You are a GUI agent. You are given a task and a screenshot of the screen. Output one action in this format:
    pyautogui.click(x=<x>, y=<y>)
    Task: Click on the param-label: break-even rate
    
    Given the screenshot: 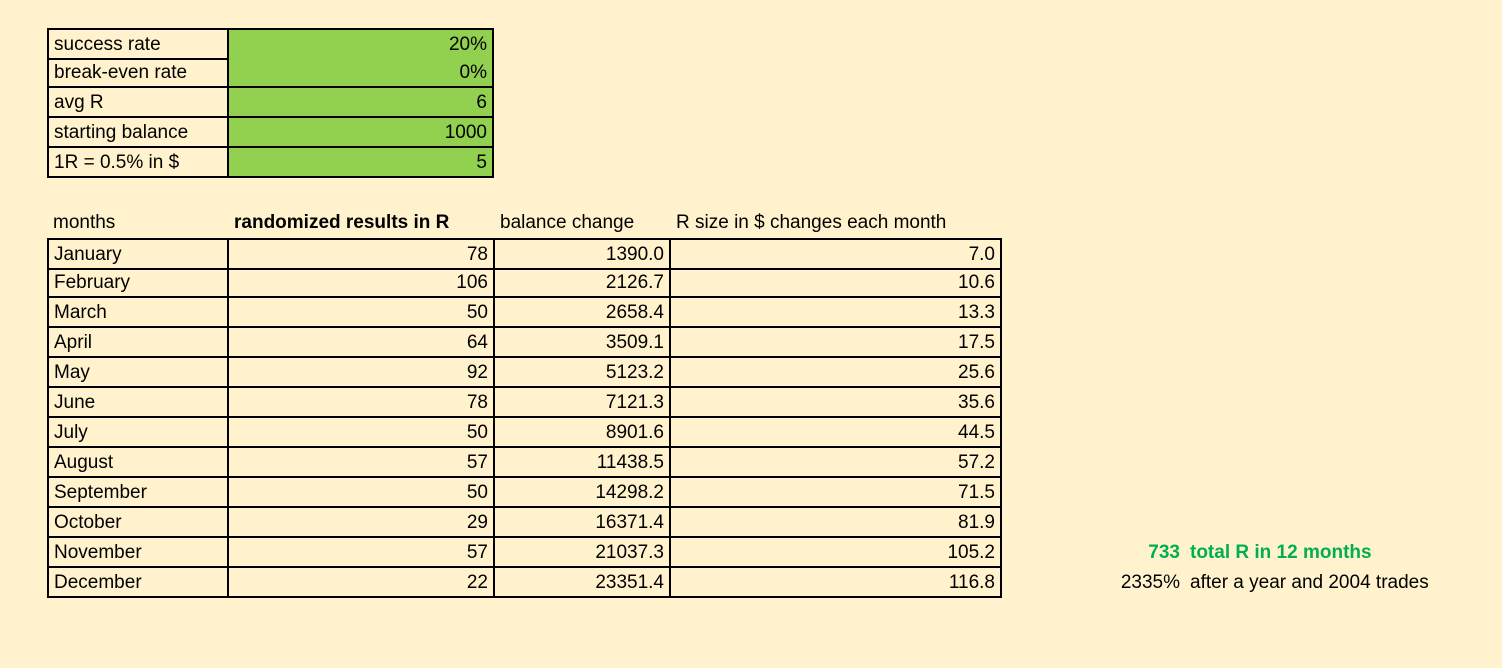 What is the action you would take?
    pyautogui.click(x=138, y=73)
    